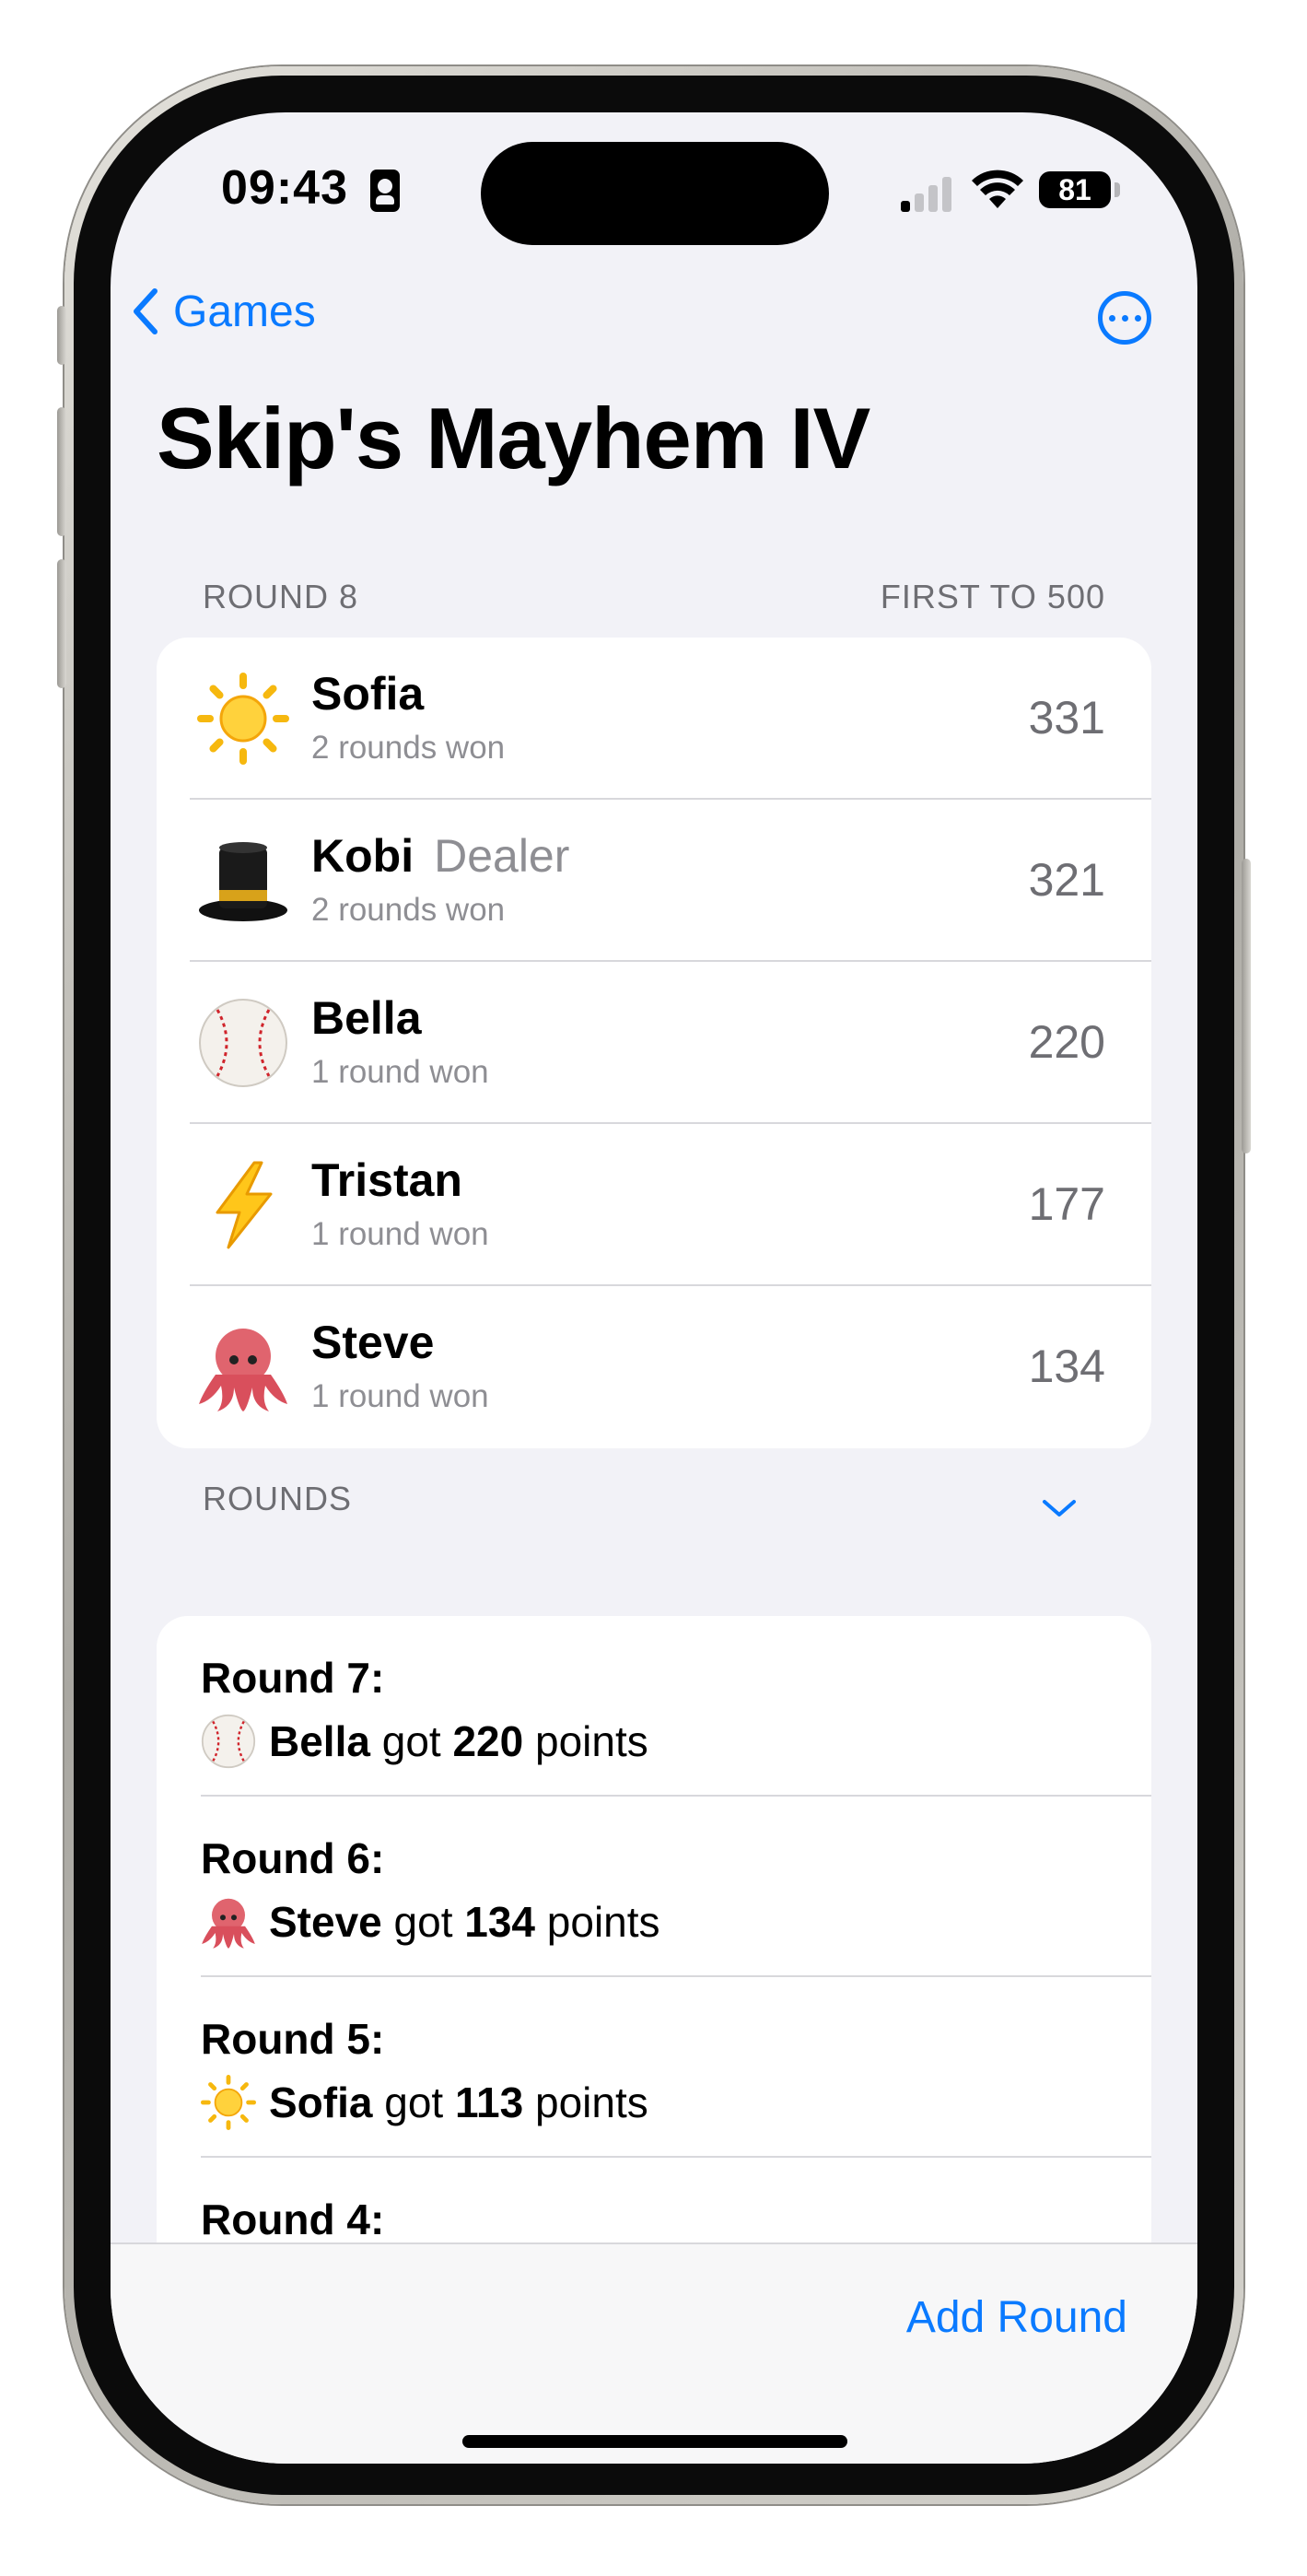 The width and height of the screenshot is (1307, 2576). What do you see at coordinates (368, 694) in the screenshot?
I see `player-name: Sofia` at bounding box center [368, 694].